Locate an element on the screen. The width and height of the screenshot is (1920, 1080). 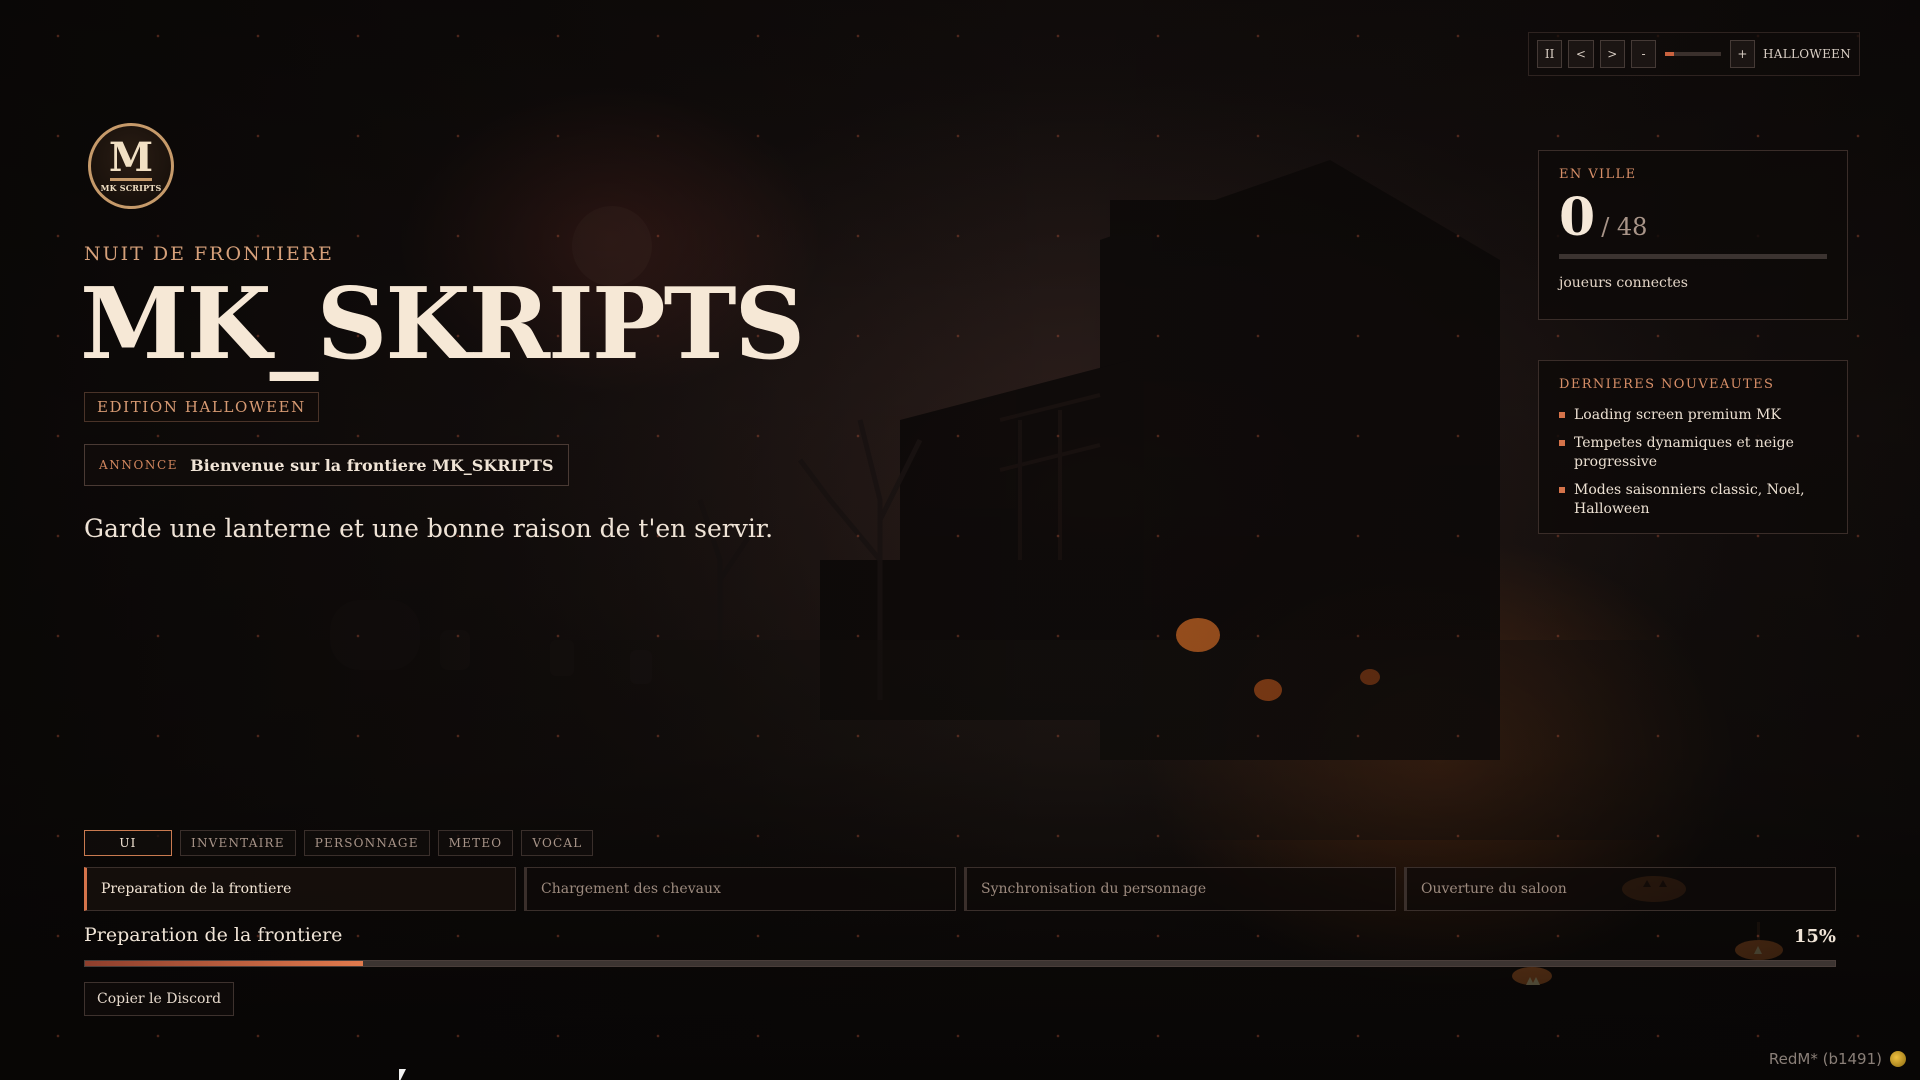
tab-personnage: PERSONNAGE is located at coordinates (366, 843).